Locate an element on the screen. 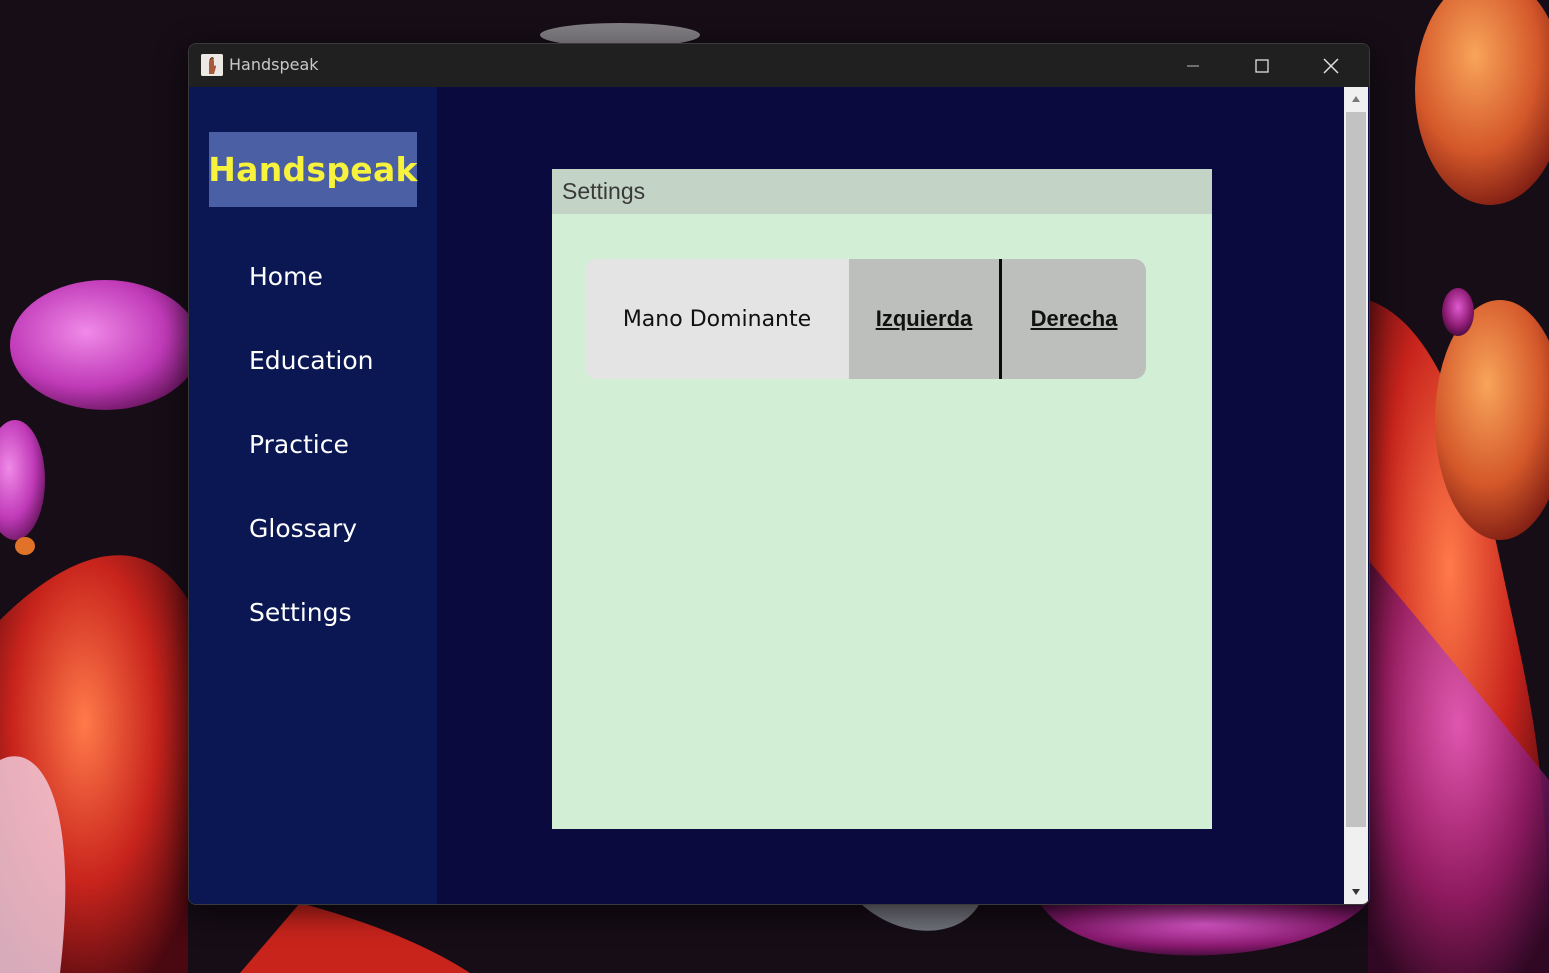 This screenshot has width=1549, height=973. minimize-icon is located at coordinates (1193, 65).